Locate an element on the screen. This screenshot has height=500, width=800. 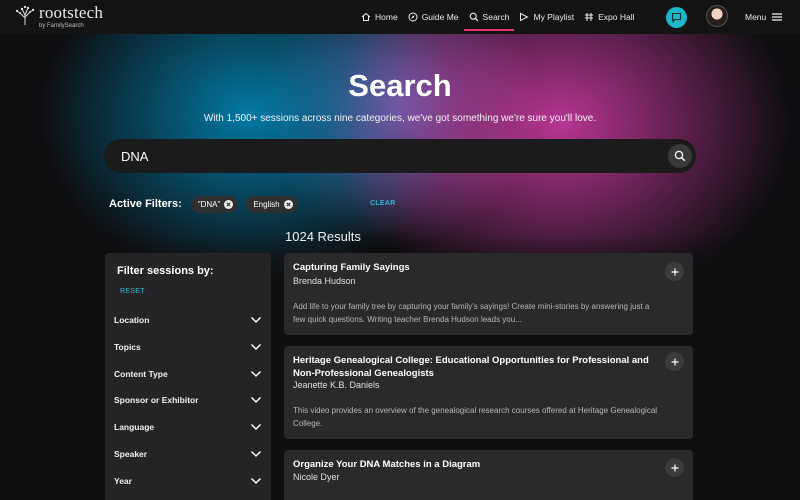
result-author: Nicole Dyer is located at coordinates (316, 477).